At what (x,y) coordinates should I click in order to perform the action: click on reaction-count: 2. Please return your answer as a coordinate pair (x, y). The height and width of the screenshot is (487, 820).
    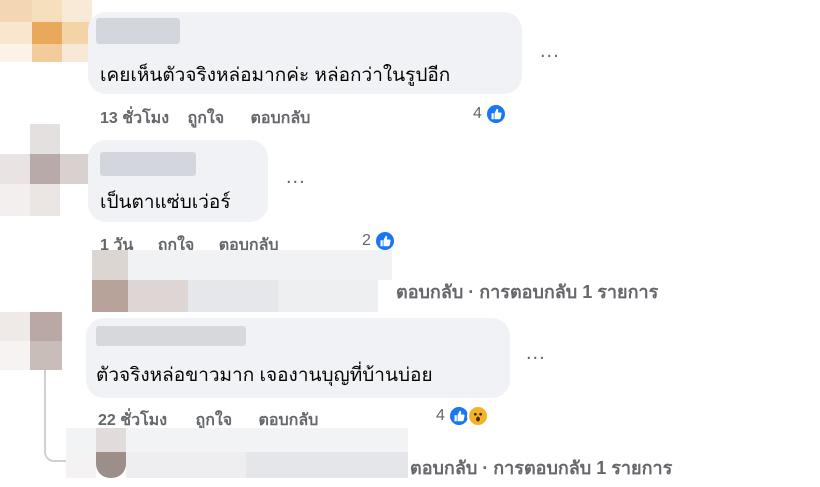
    Looking at the image, I should click on (366, 240).